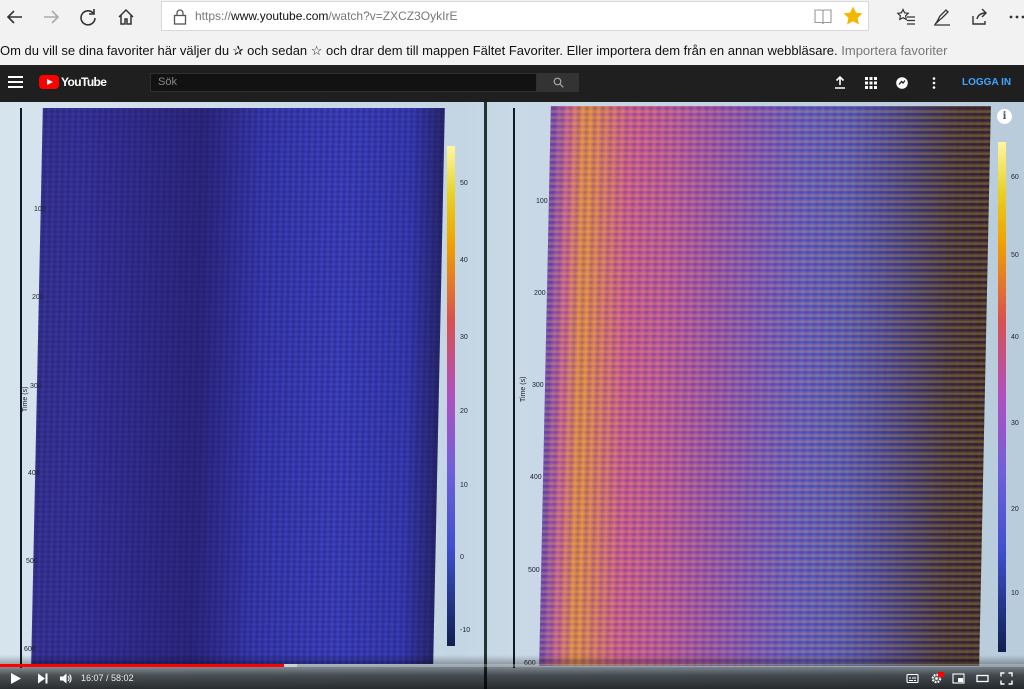 The image size is (1024, 689). Describe the element at coordinates (451, 396) in the screenshot. I see `left-colorbar` at that location.